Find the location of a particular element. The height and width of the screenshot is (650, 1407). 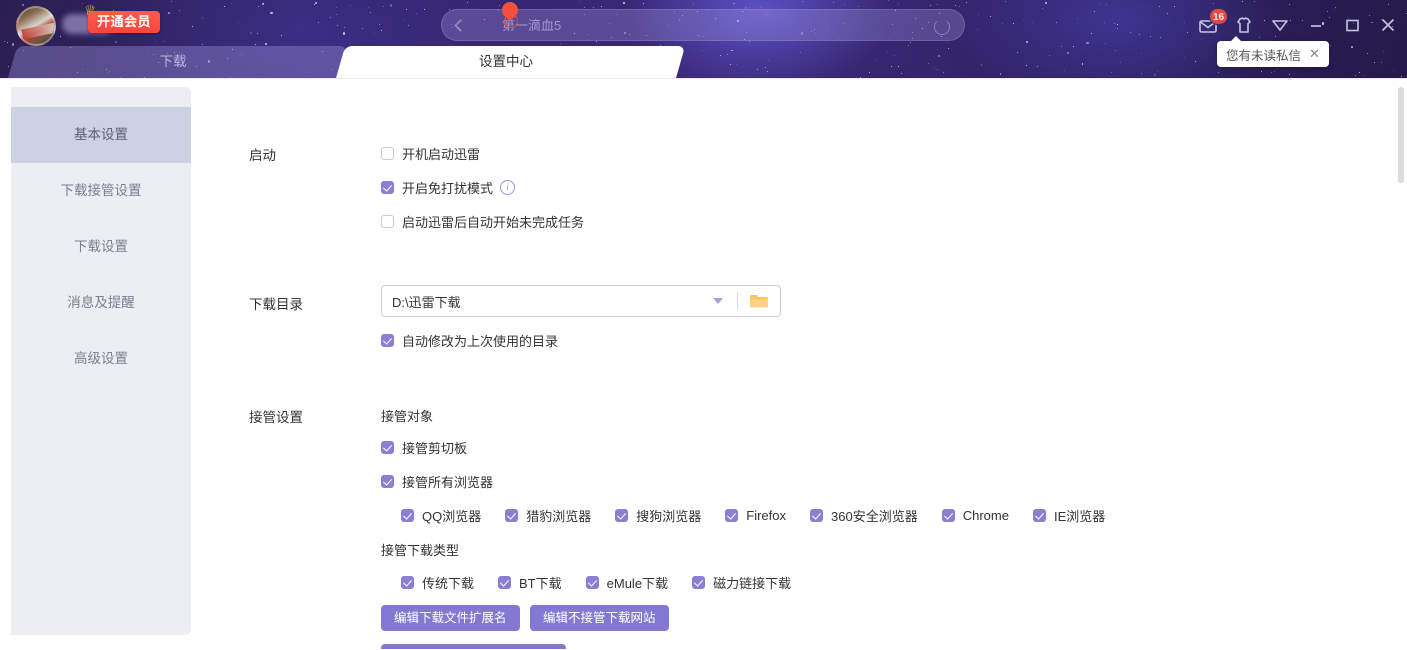

sidebar-item-label: 下载设置 is located at coordinates (101, 246).